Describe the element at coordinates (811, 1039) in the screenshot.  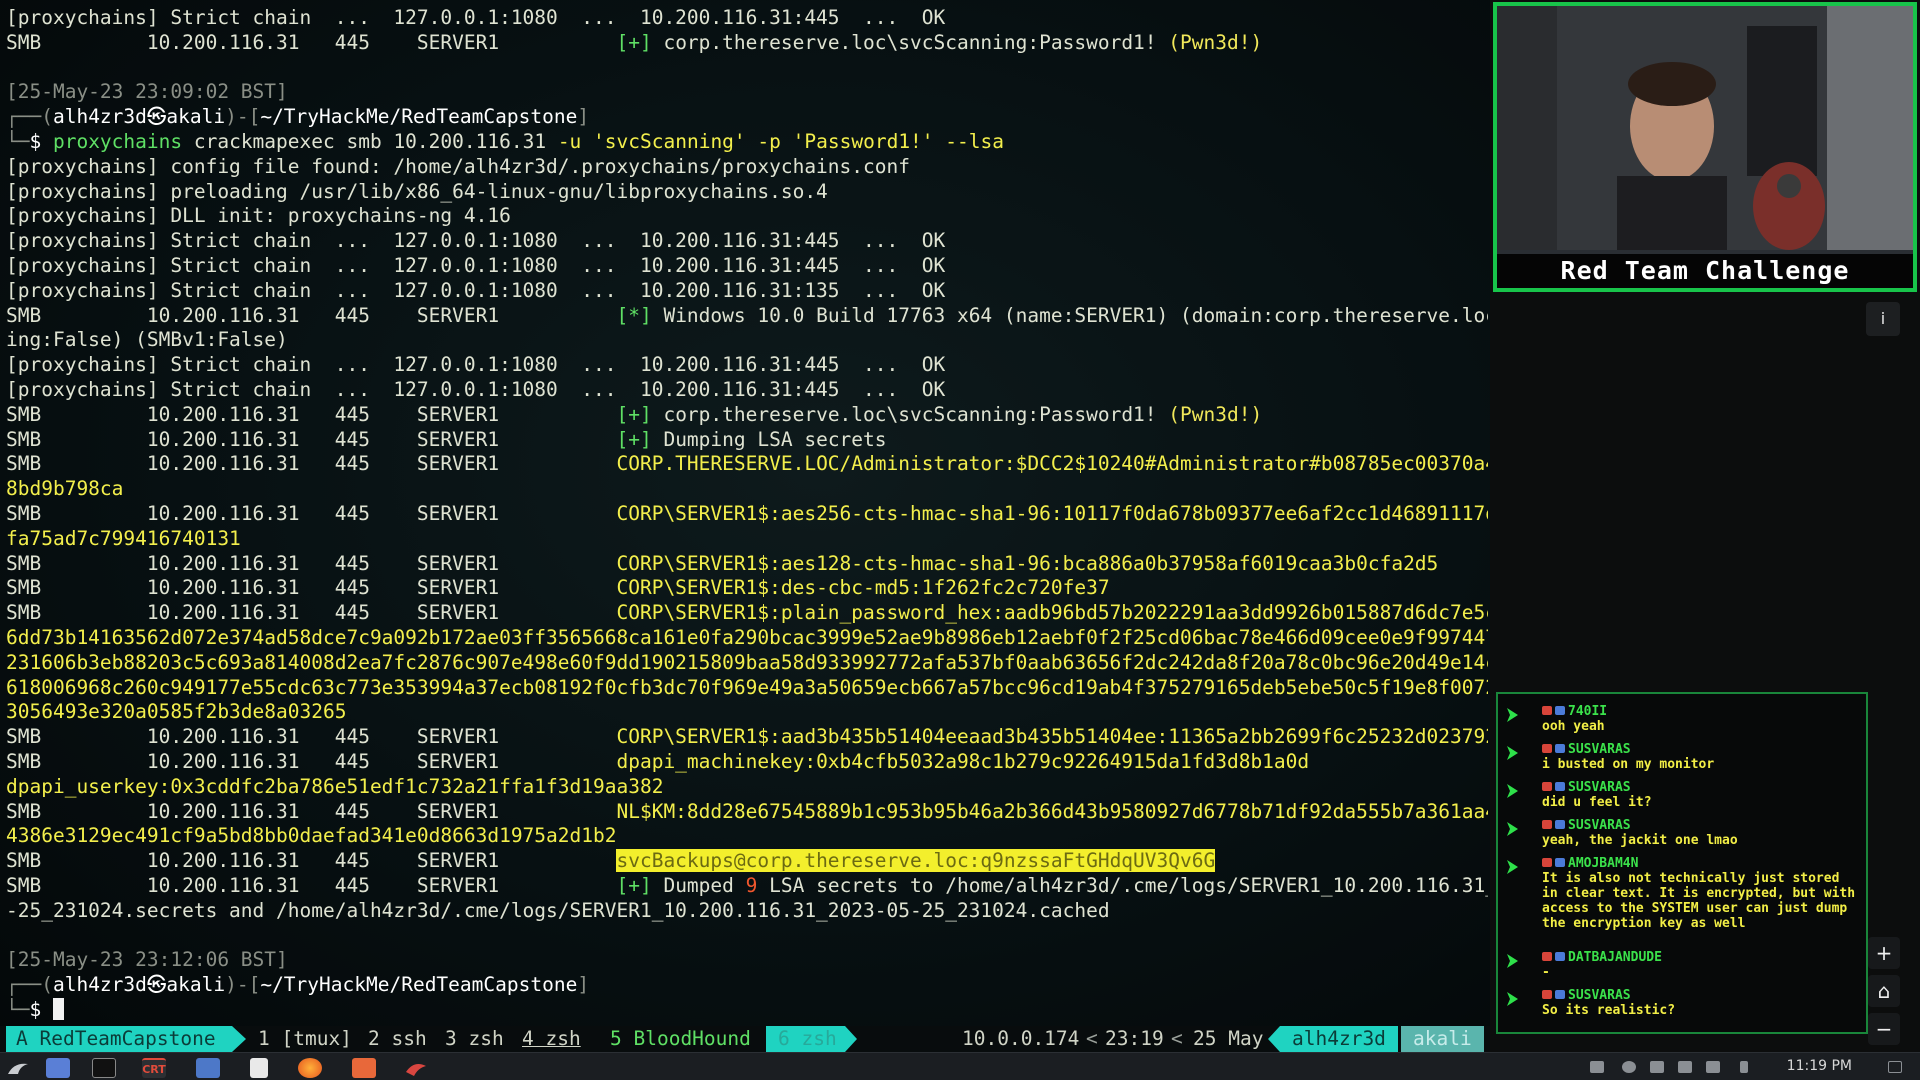
I see `tmux-window-6-active: 6 zsh` at that location.